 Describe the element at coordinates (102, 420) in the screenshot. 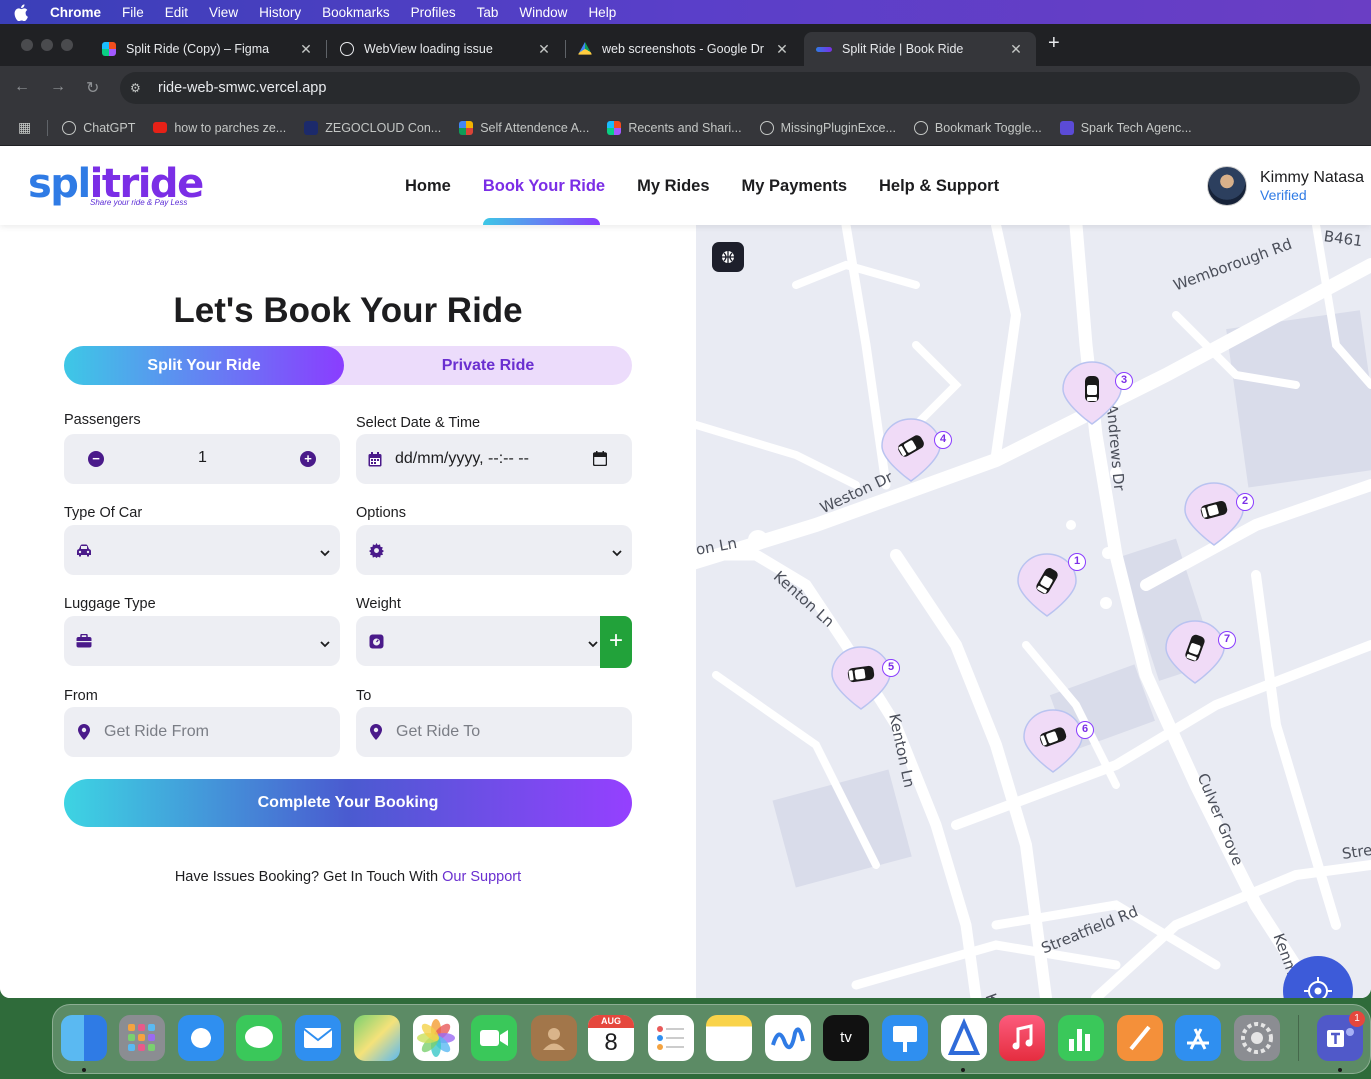

I see `passengers-label: Passengers` at that location.